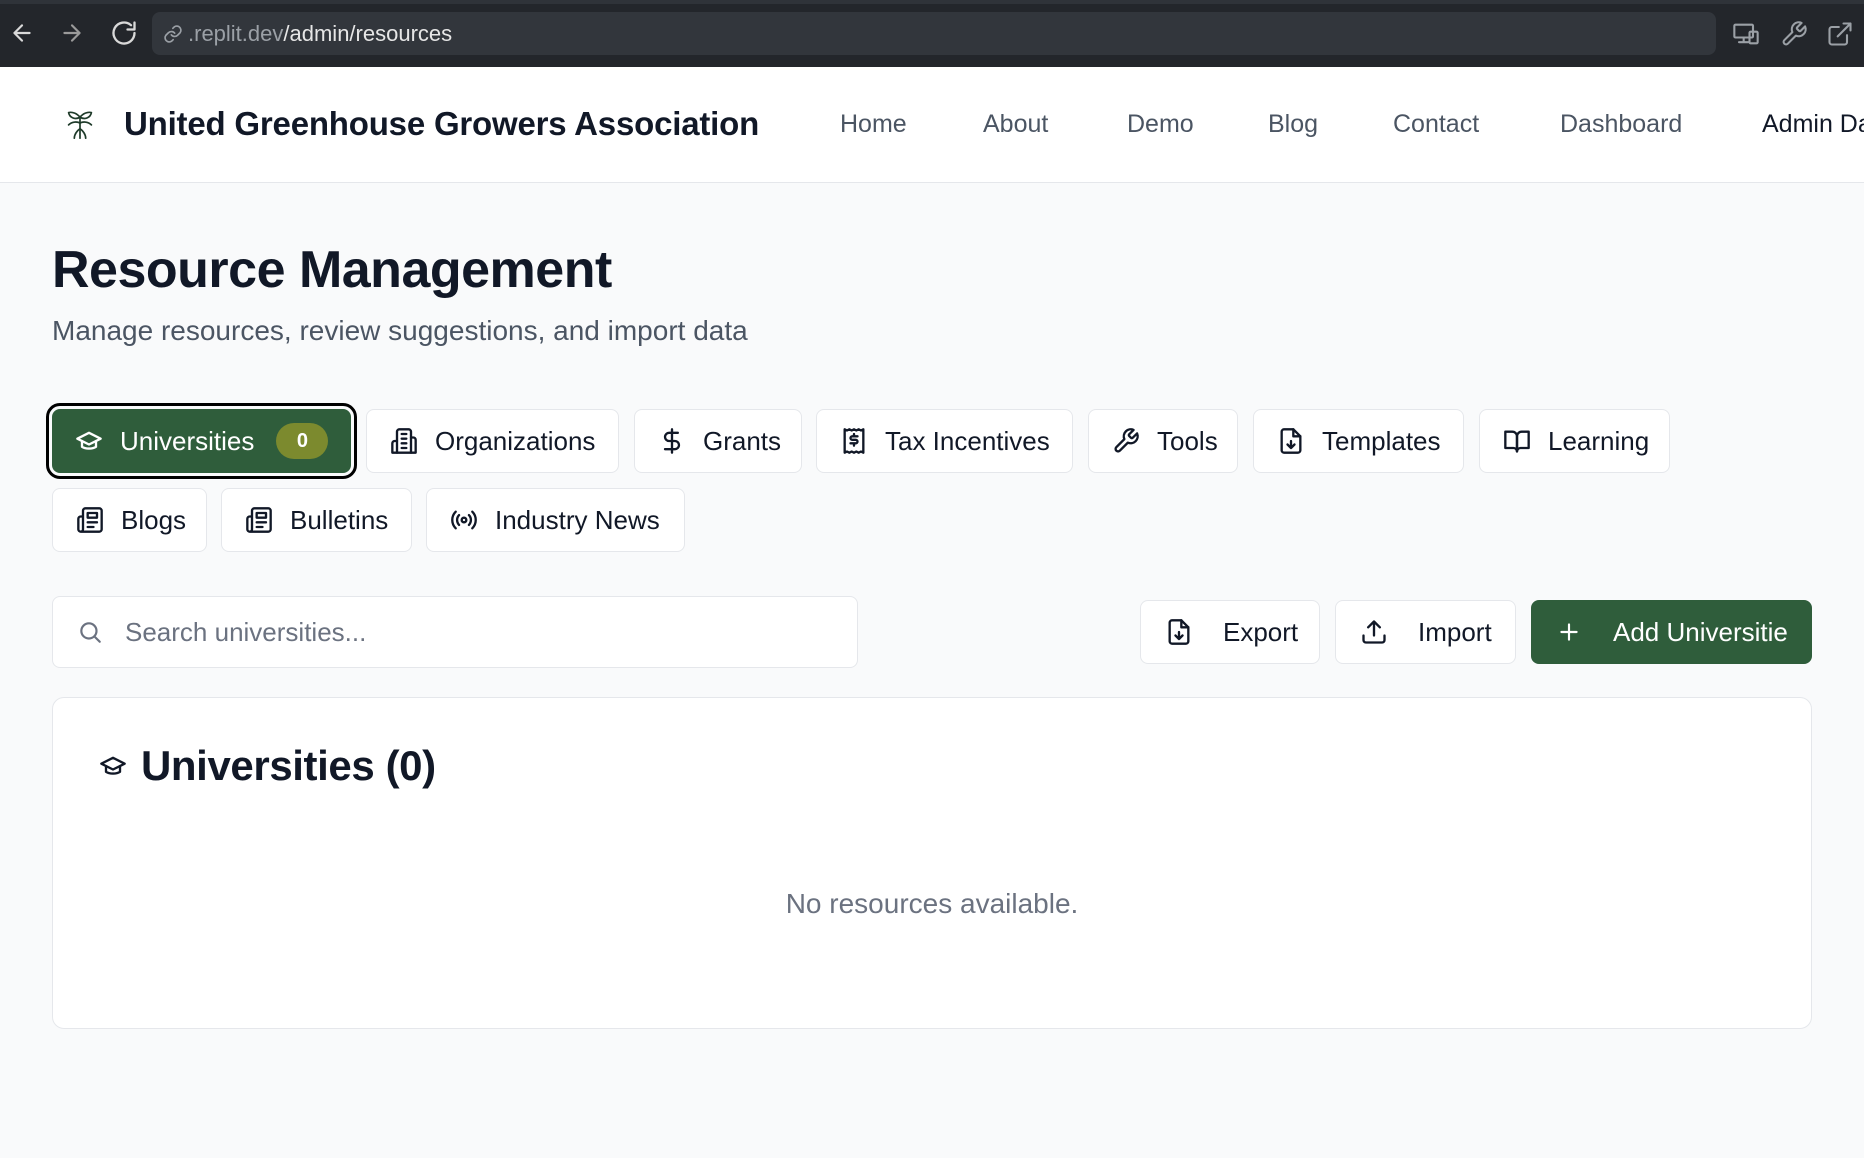 The height and width of the screenshot is (1158, 1864). I want to click on radio-icon, so click(464, 520).